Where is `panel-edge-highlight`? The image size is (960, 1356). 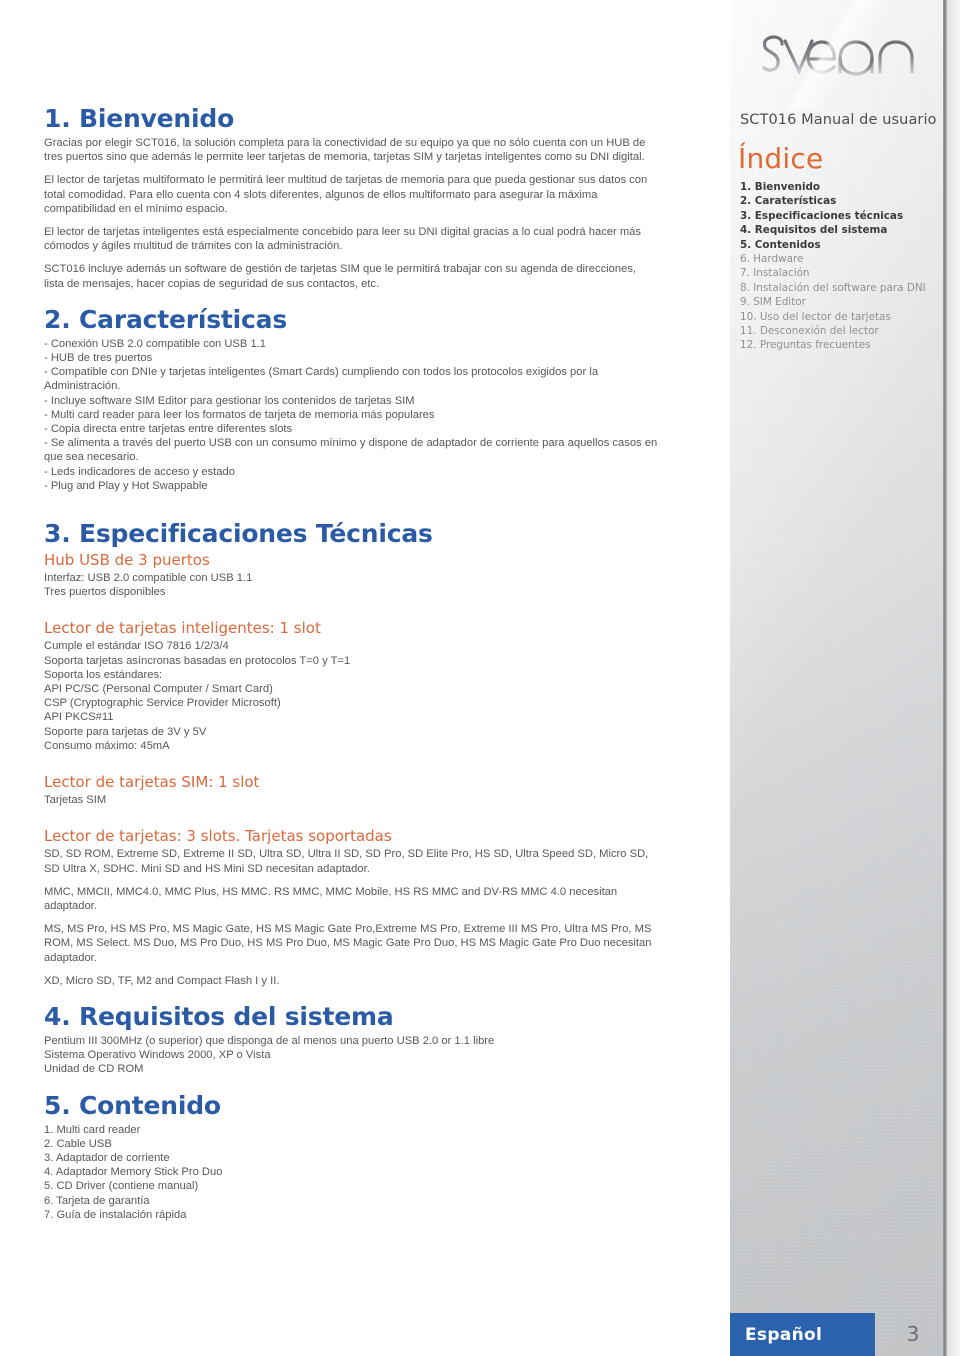 panel-edge-highlight is located at coordinates (953, 678).